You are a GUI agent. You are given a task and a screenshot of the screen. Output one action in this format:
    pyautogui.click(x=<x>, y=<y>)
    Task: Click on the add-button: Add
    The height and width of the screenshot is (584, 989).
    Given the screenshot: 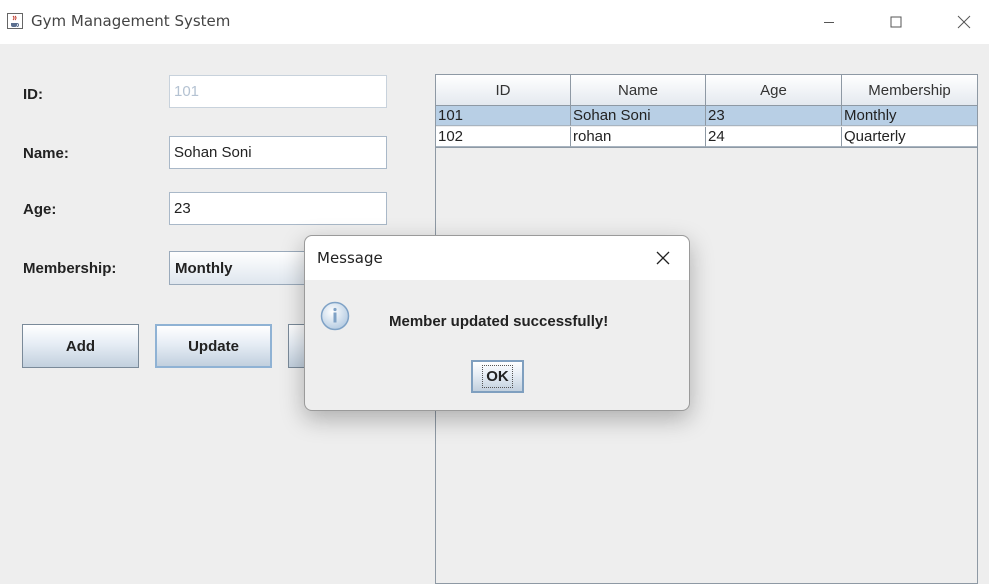 What is the action you would take?
    pyautogui.click(x=80, y=346)
    